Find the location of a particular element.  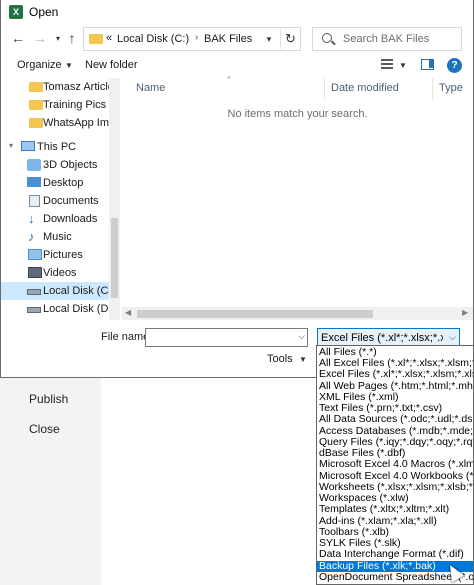

horizontal-scrollbar-thumb is located at coordinates (255, 314).